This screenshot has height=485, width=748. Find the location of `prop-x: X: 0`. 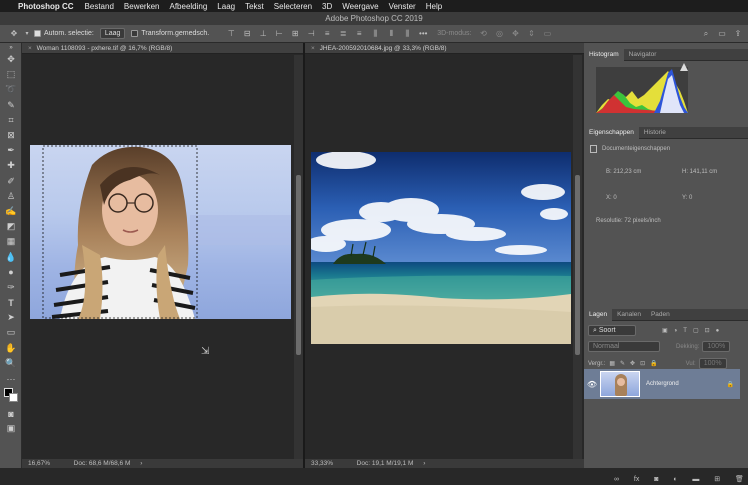

prop-x: X: 0 is located at coordinates (611, 198).